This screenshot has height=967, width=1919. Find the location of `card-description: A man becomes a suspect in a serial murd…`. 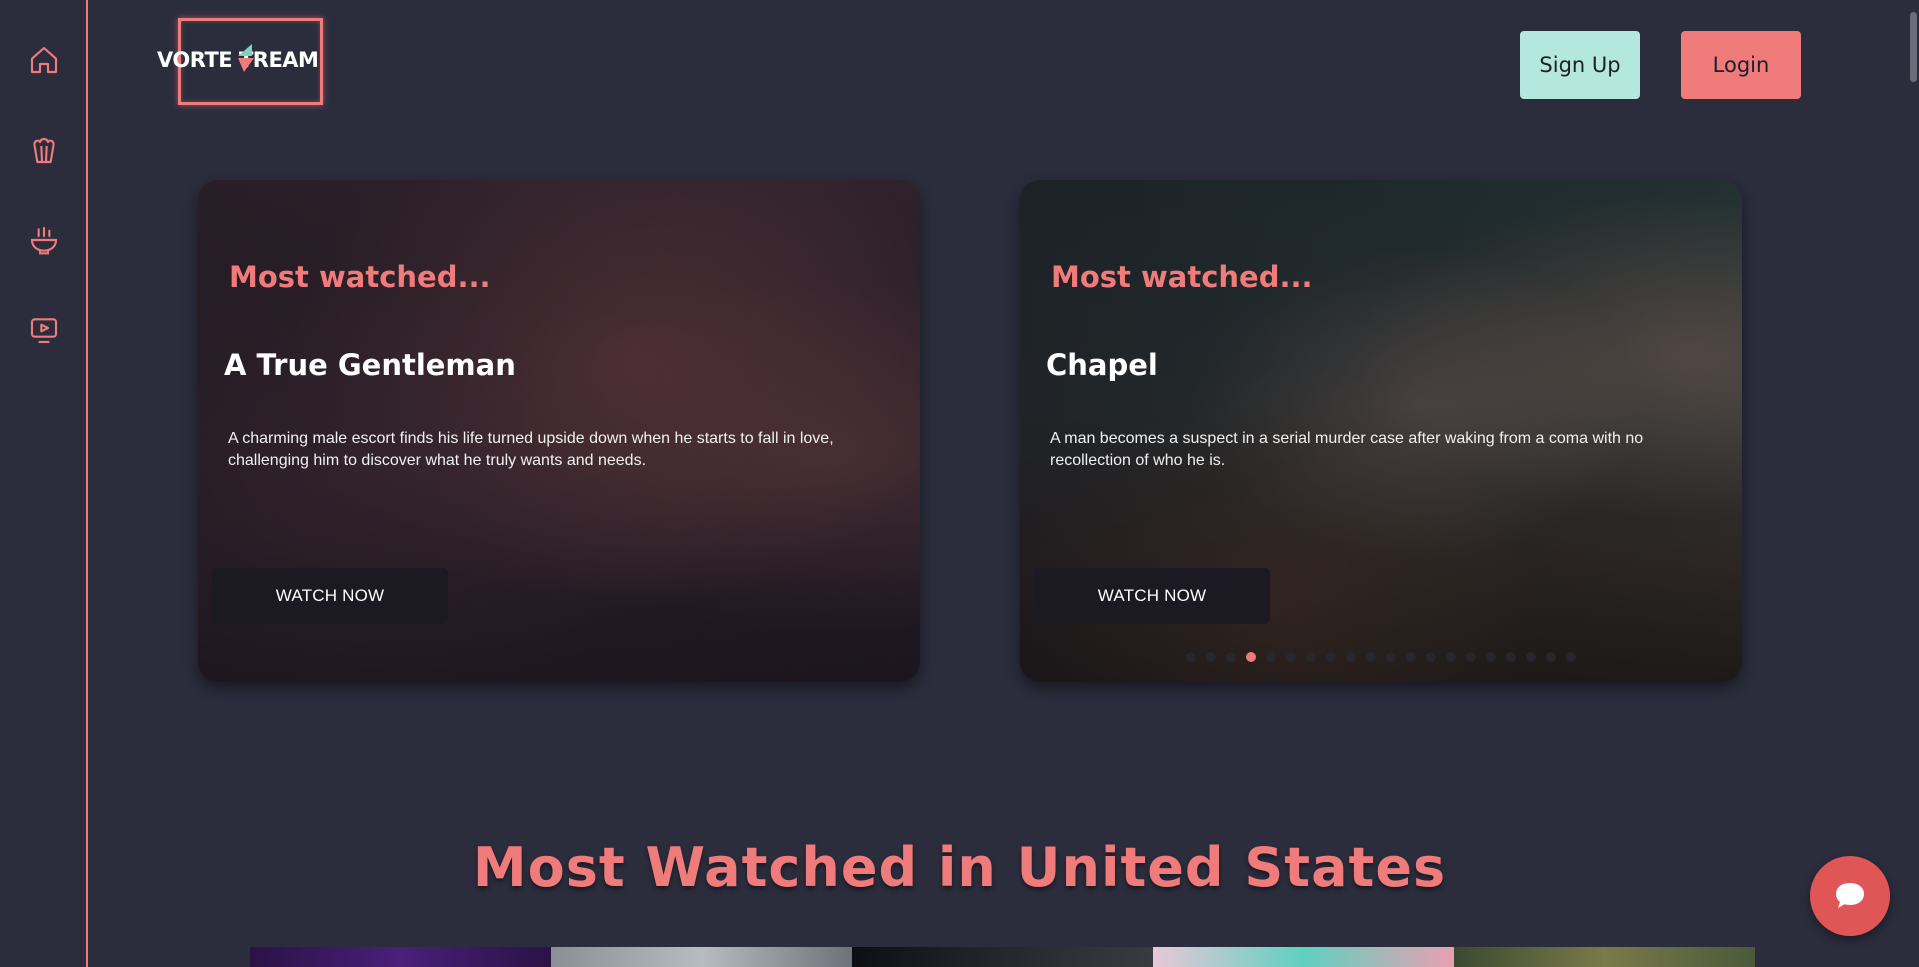

card-description: A man becomes a suspect in a serial murd… is located at coordinates (1347, 449).